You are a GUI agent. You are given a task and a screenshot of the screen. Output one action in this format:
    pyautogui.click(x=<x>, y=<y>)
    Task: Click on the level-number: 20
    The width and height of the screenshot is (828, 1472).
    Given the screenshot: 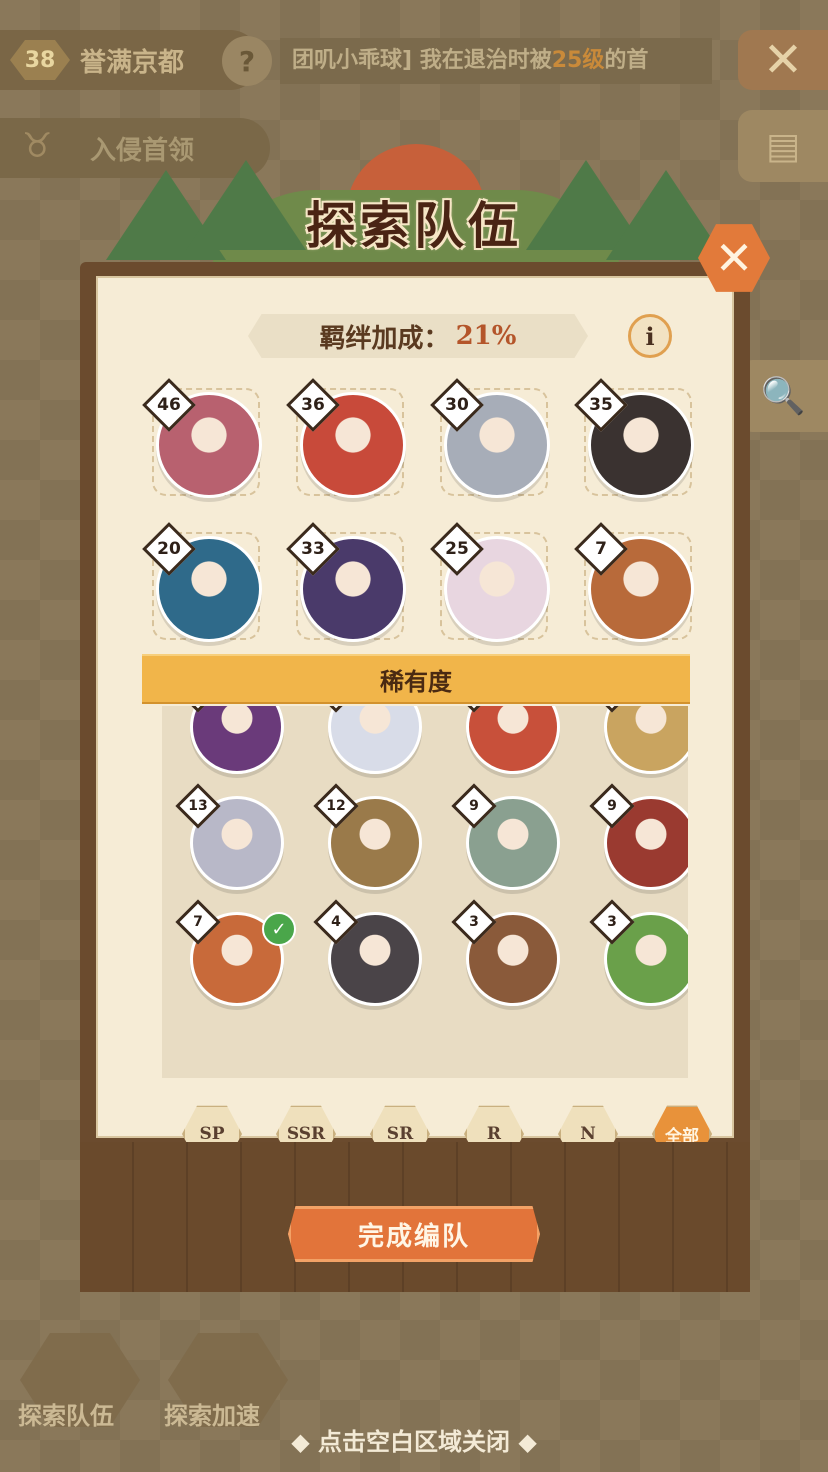 What is the action you would take?
    pyautogui.click(x=169, y=549)
    